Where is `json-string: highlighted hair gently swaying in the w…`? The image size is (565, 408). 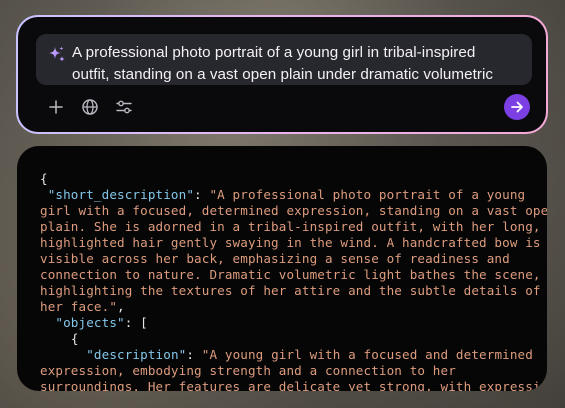
json-string: highlighted hair gently swaying in the w… is located at coordinates (290, 242).